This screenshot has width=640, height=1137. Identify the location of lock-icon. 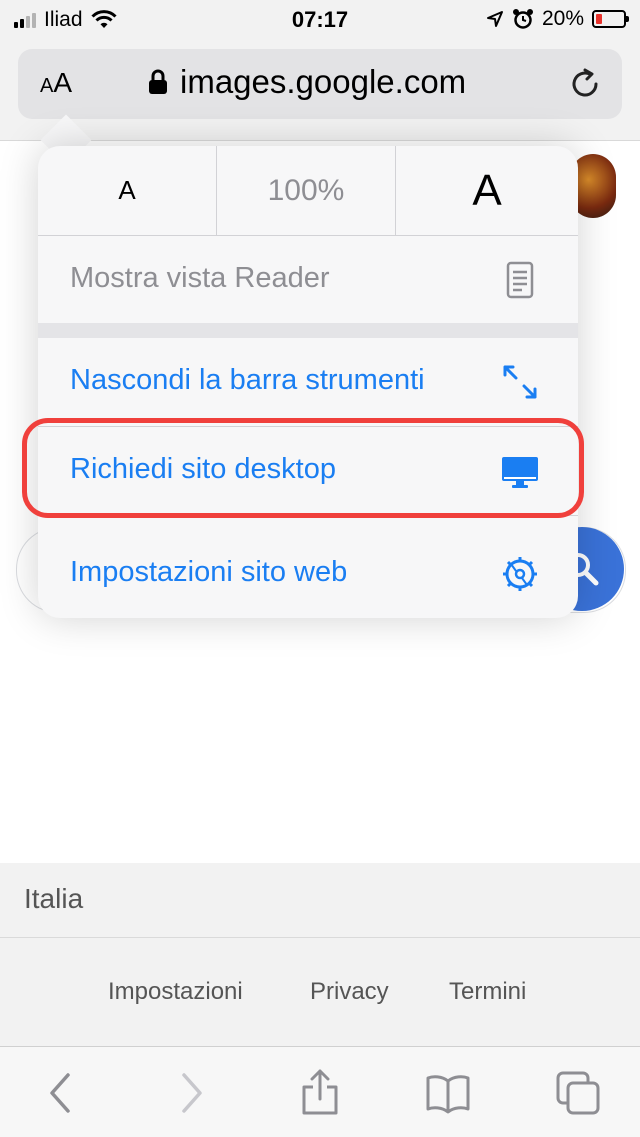
(158, 81).